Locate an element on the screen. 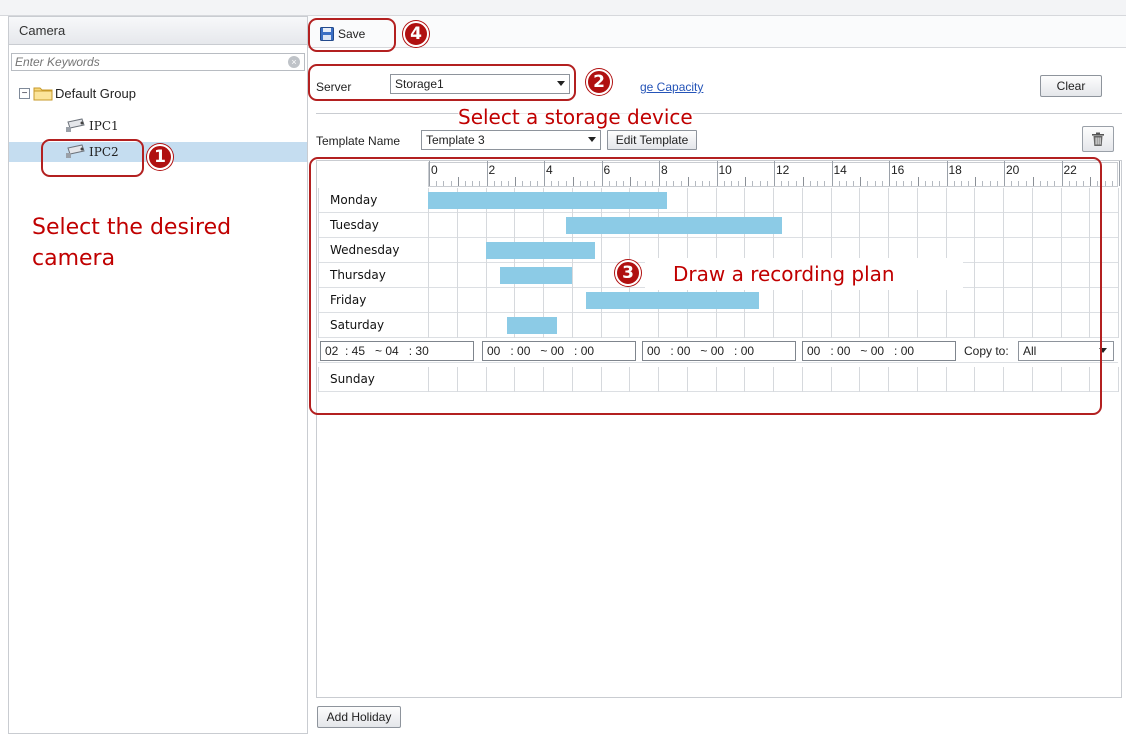  schedule-row-sunday: Sunday is located at coordinates (718, 379).